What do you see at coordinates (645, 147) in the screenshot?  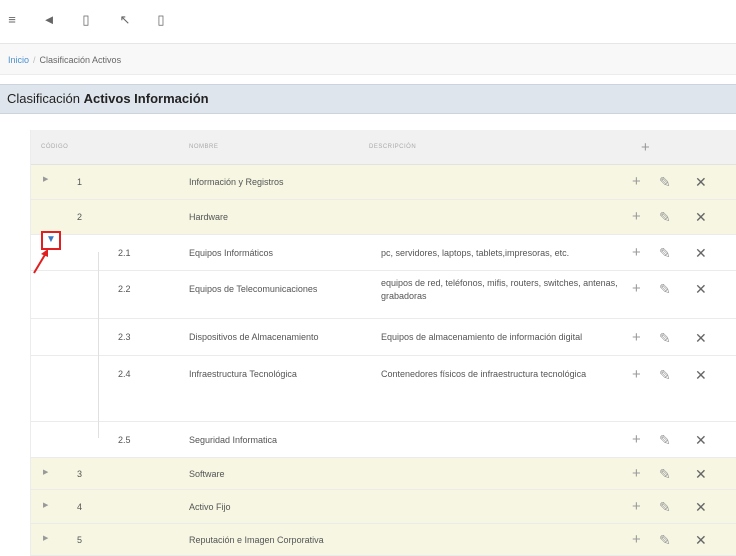 I see `header-add-button: +` at bounding box center [645, 147].